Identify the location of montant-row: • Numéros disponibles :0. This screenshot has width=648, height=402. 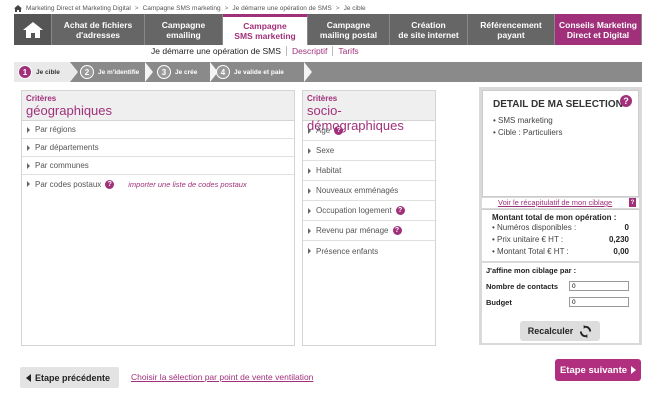
(560, 227).